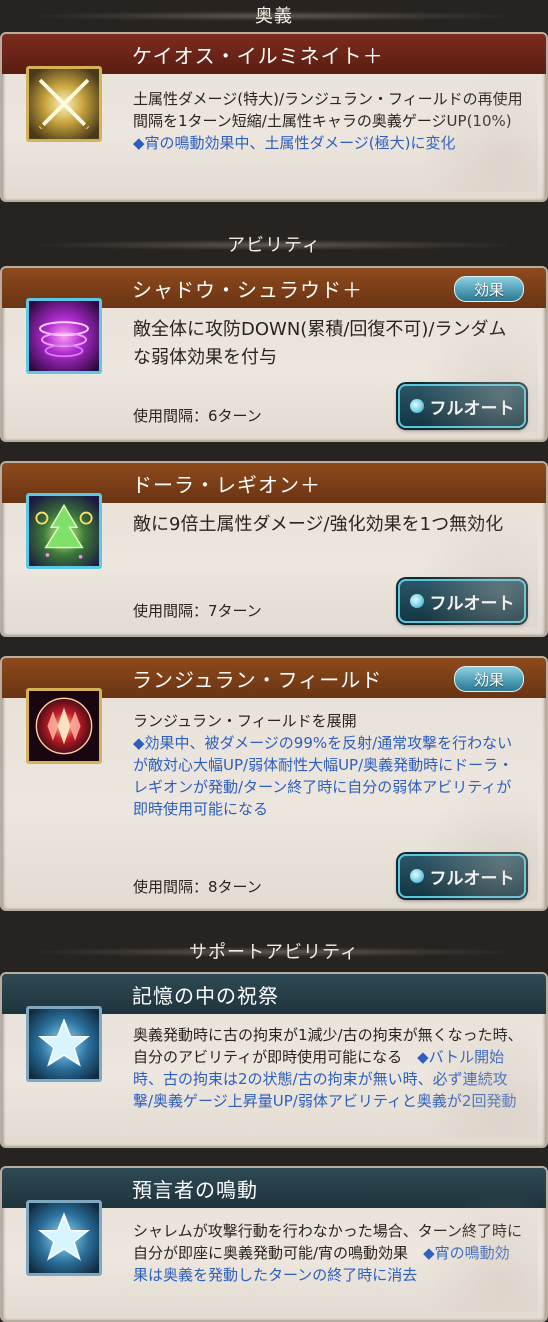 The width and height of the screenshot is (548, 1322). Describe the element at coordinates (64, 726) in the screenshot. I see `red-crystal-icon` at that location.